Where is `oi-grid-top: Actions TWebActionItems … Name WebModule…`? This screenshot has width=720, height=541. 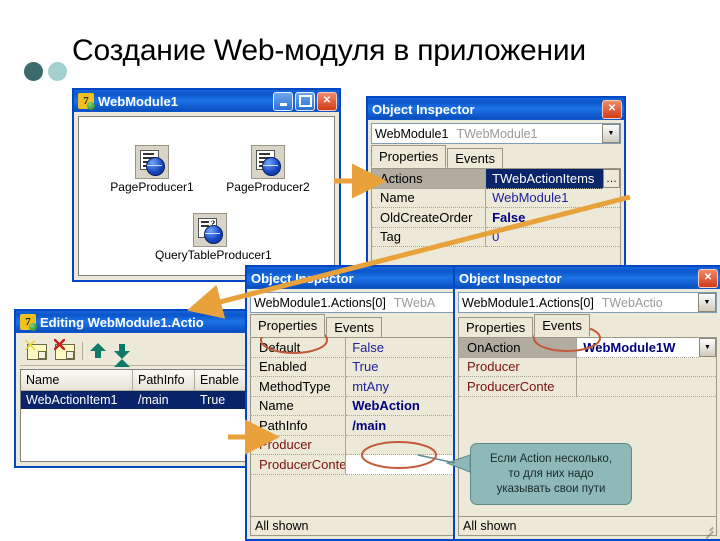 oi-grid-top: Actions TWebActionItems … Name WebModule… is located at coordinates (496, 218).